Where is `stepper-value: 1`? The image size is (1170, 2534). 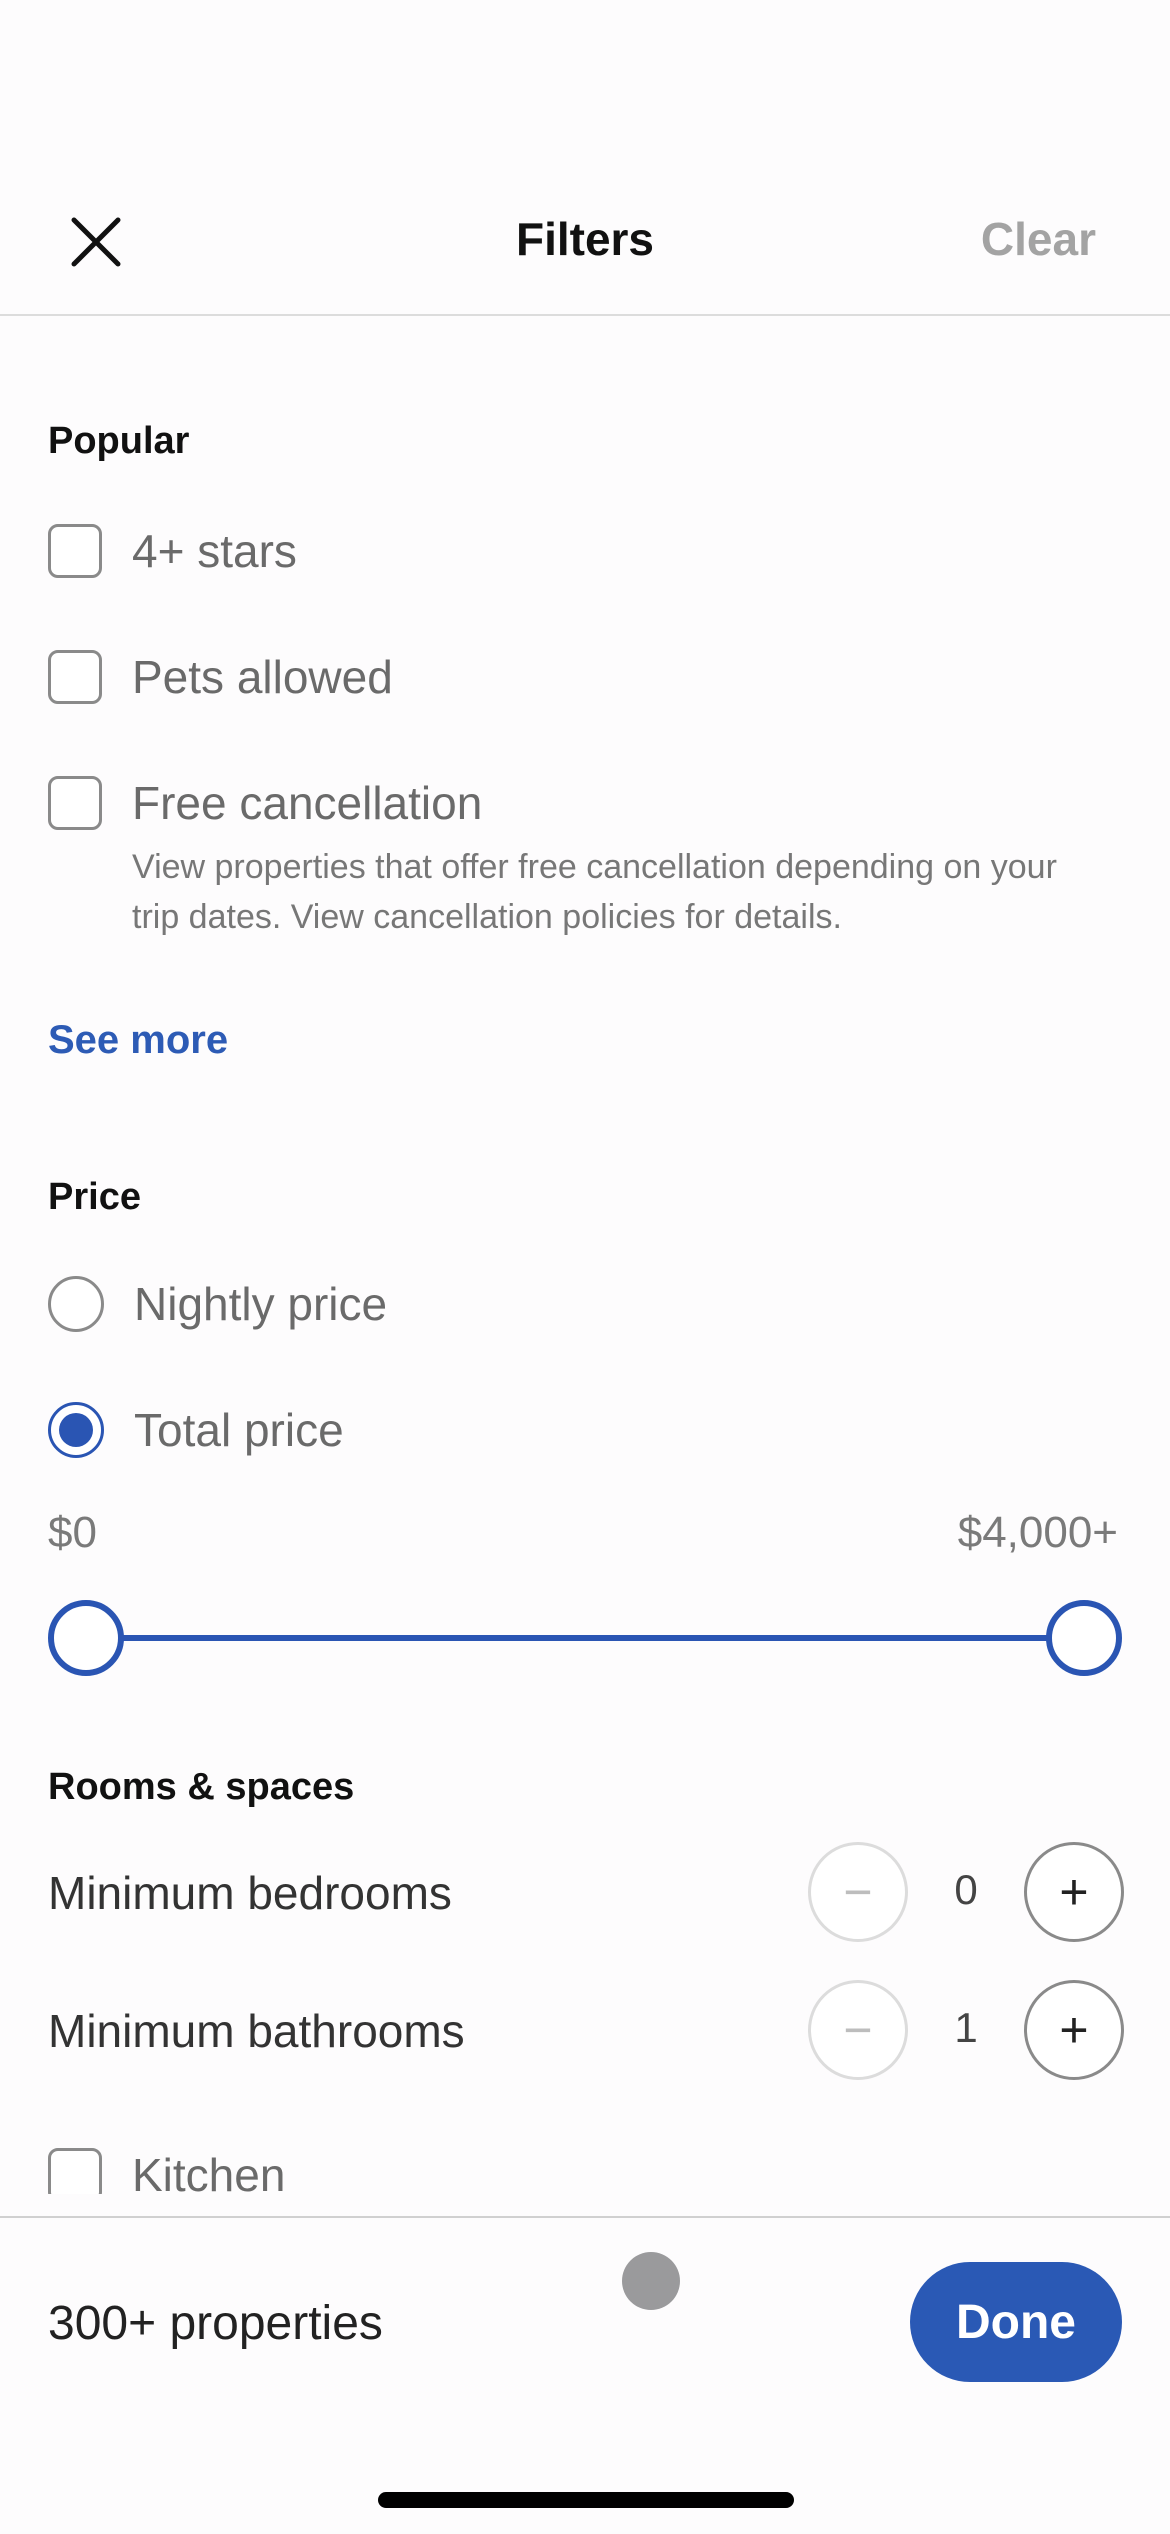
stepper-value: 1 is located at coordinates (966, 2027).